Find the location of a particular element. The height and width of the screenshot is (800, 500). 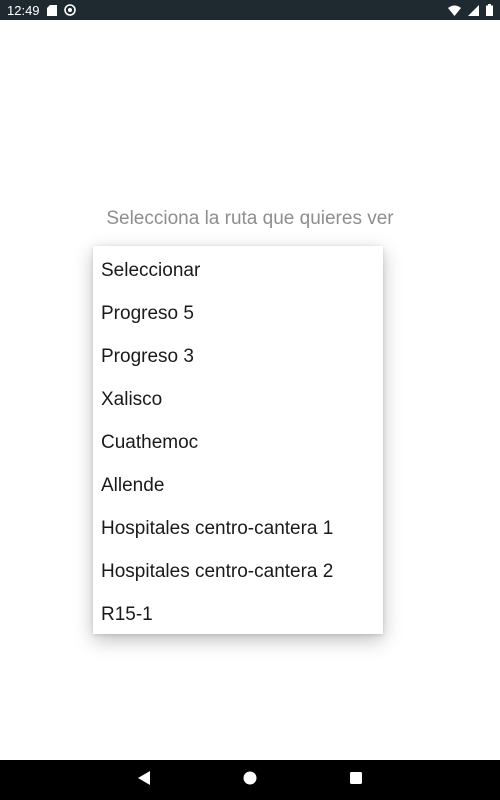

route-prompt-label: Selecciona la ruta que quieres ver is located at coordinates (250, 218).